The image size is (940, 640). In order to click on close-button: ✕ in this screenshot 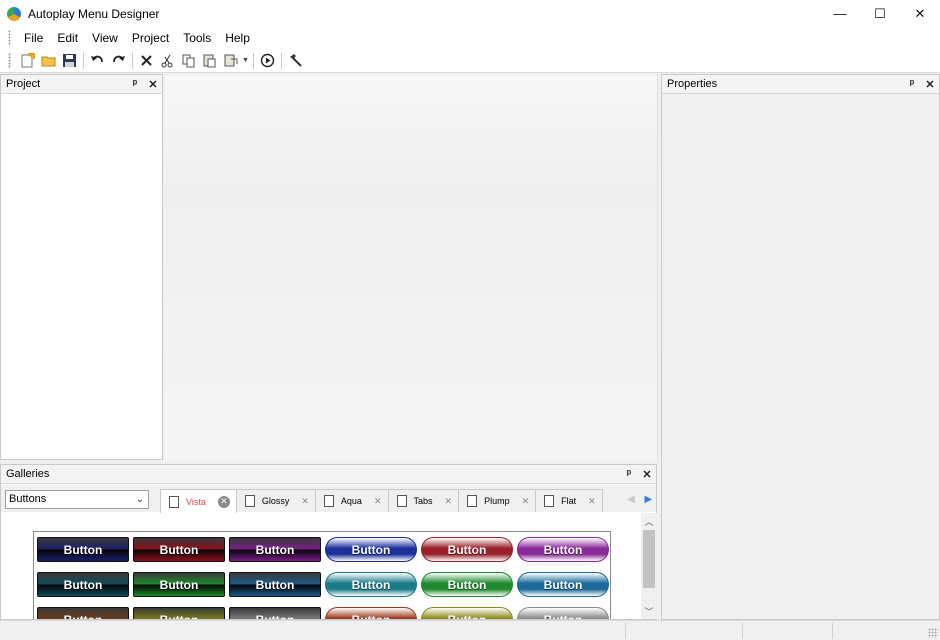, I will do `click(920, 13)`.